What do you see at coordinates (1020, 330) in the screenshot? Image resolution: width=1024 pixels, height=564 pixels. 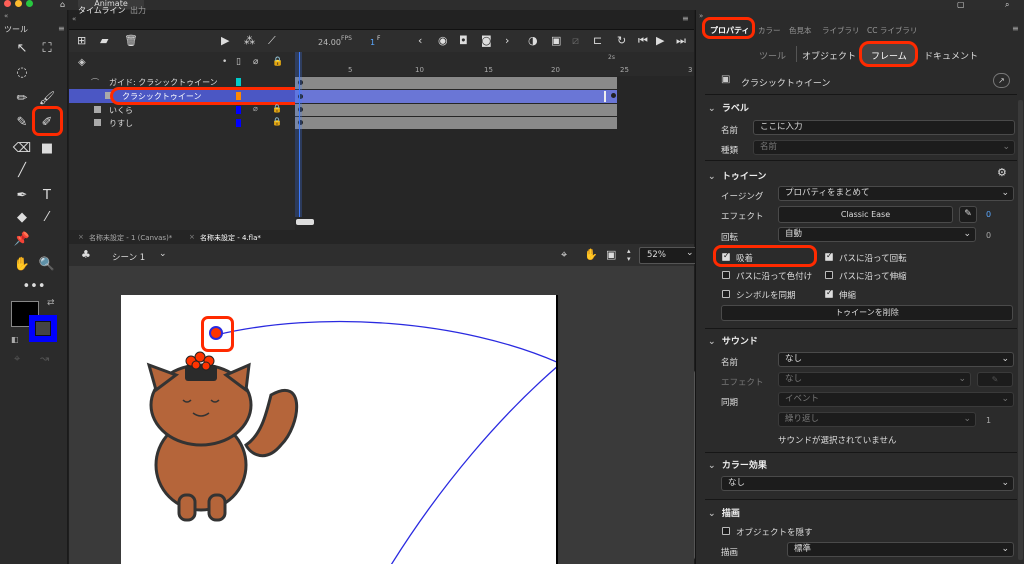 I see `properties-scrollbar` at bounding box center [1020, 330].